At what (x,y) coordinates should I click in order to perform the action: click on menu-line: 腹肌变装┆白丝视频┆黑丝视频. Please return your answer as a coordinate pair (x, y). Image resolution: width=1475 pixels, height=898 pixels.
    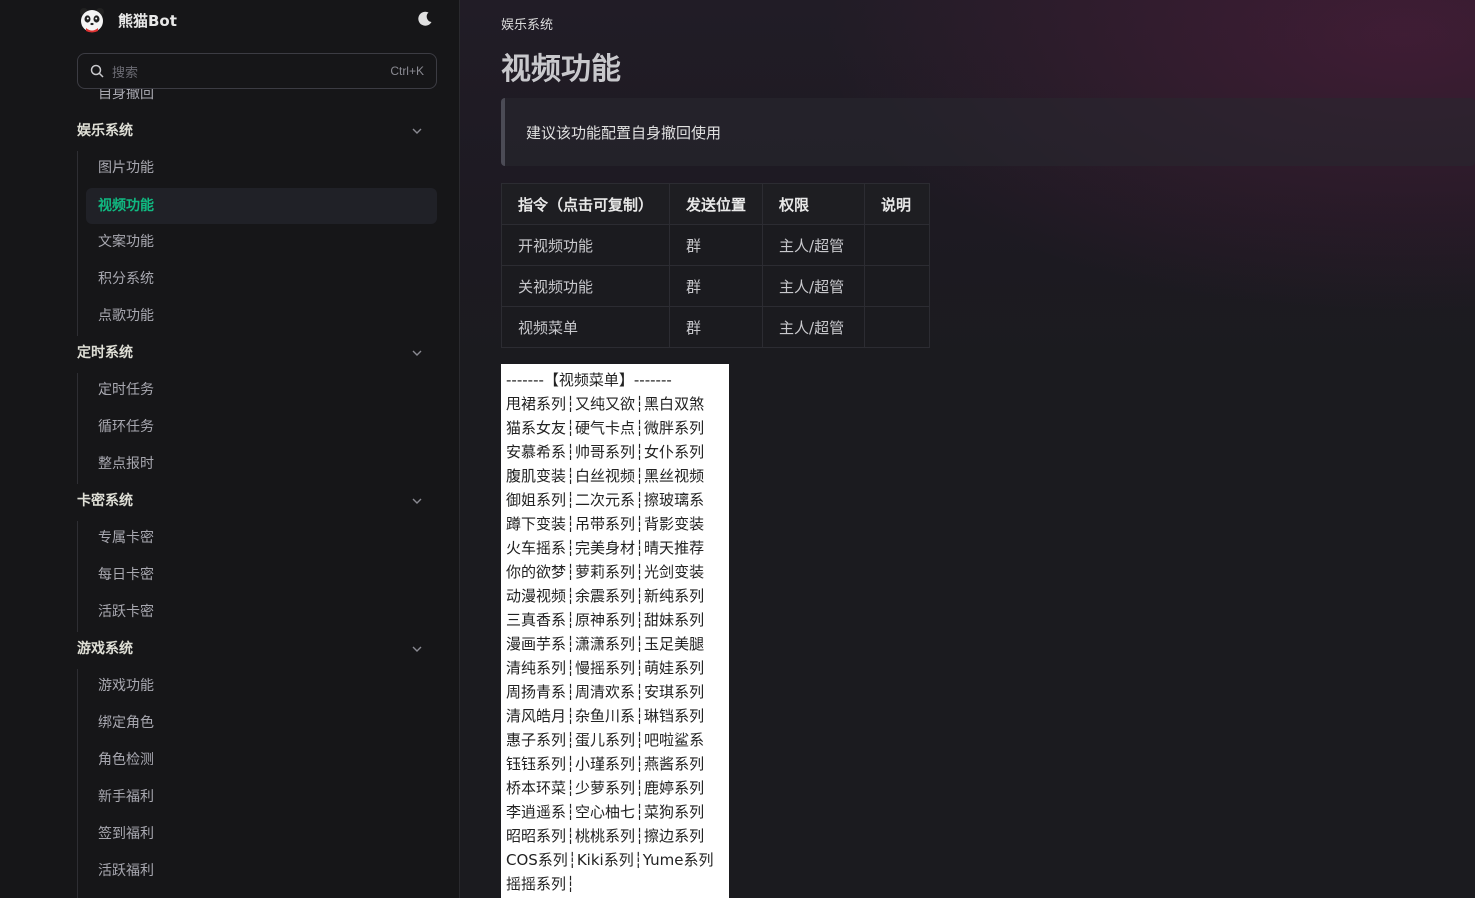
    Looking at the image, I should click on (605, 476).